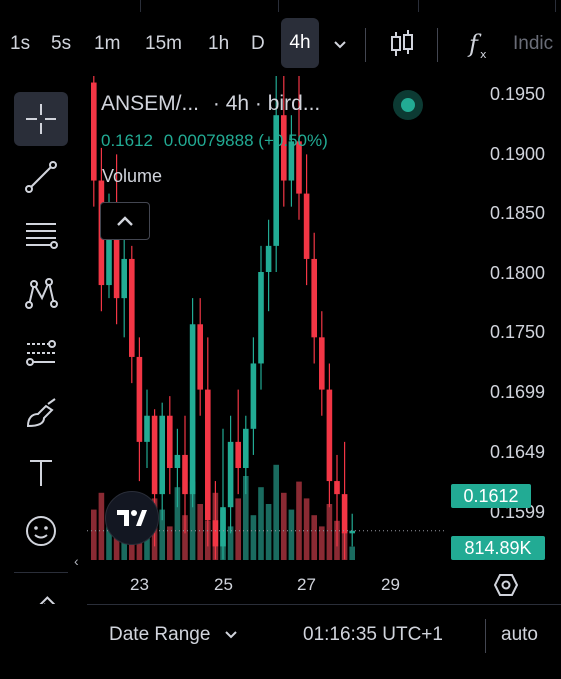 This screenshot has height=679, width=561. Describe the element at coordinates (218, 44) in the screenshot. I see `interval-1h: 1h` at that location.